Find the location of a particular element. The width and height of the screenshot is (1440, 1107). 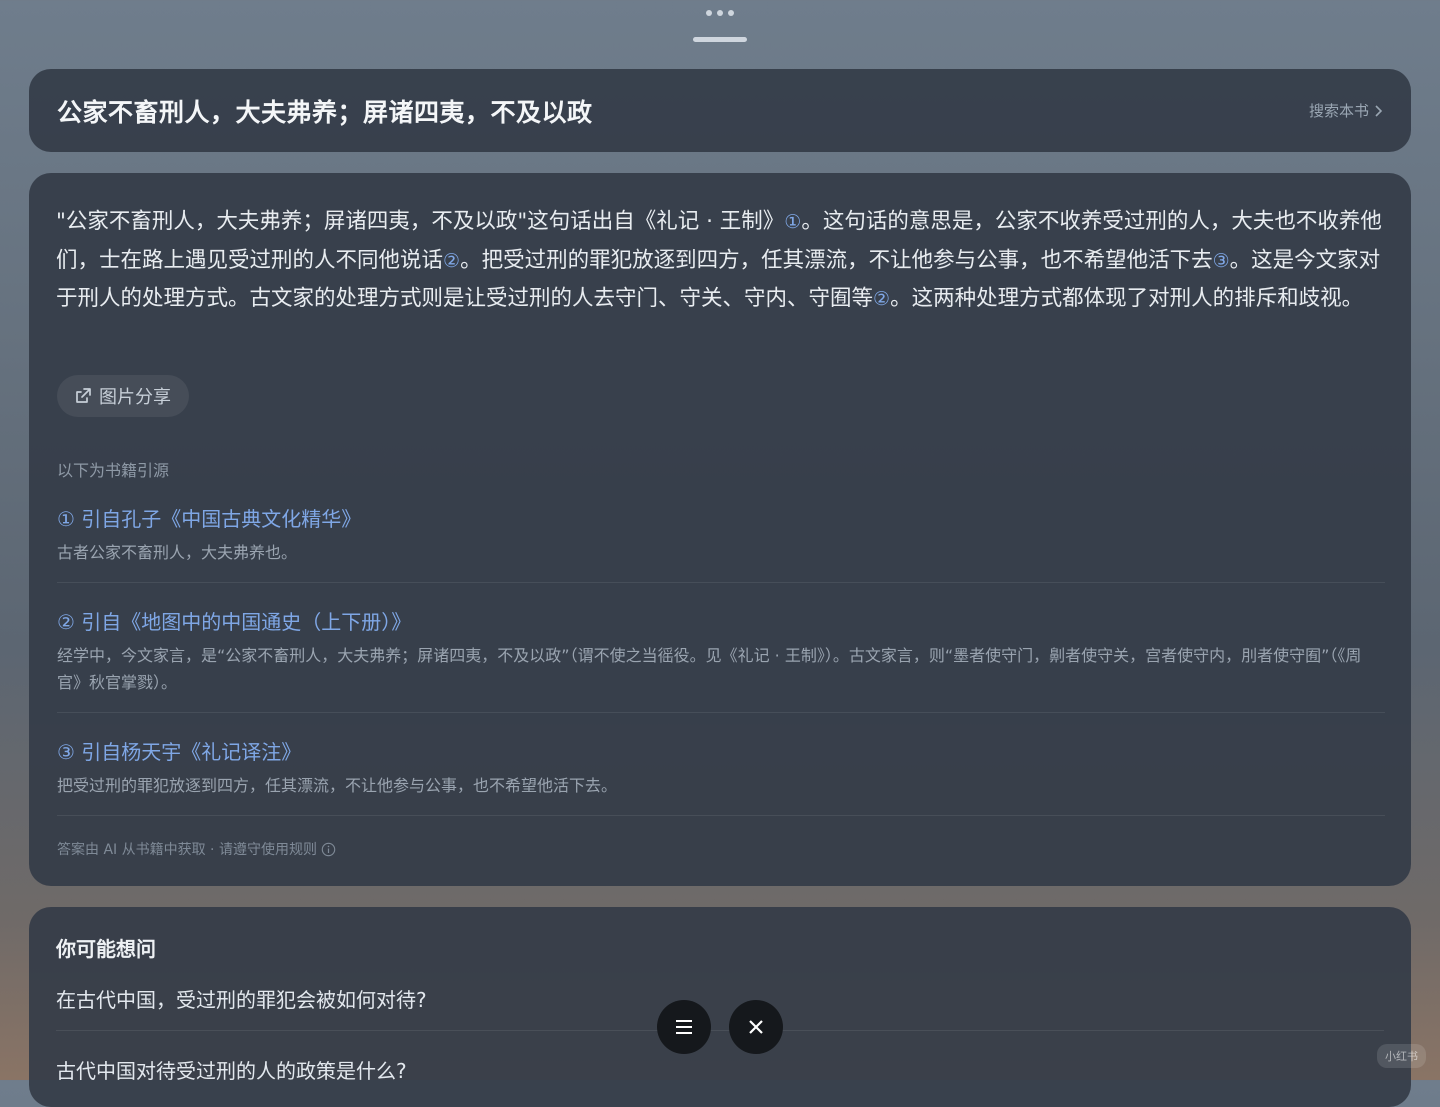

menu-icon is located at coordinates (684, 1027).